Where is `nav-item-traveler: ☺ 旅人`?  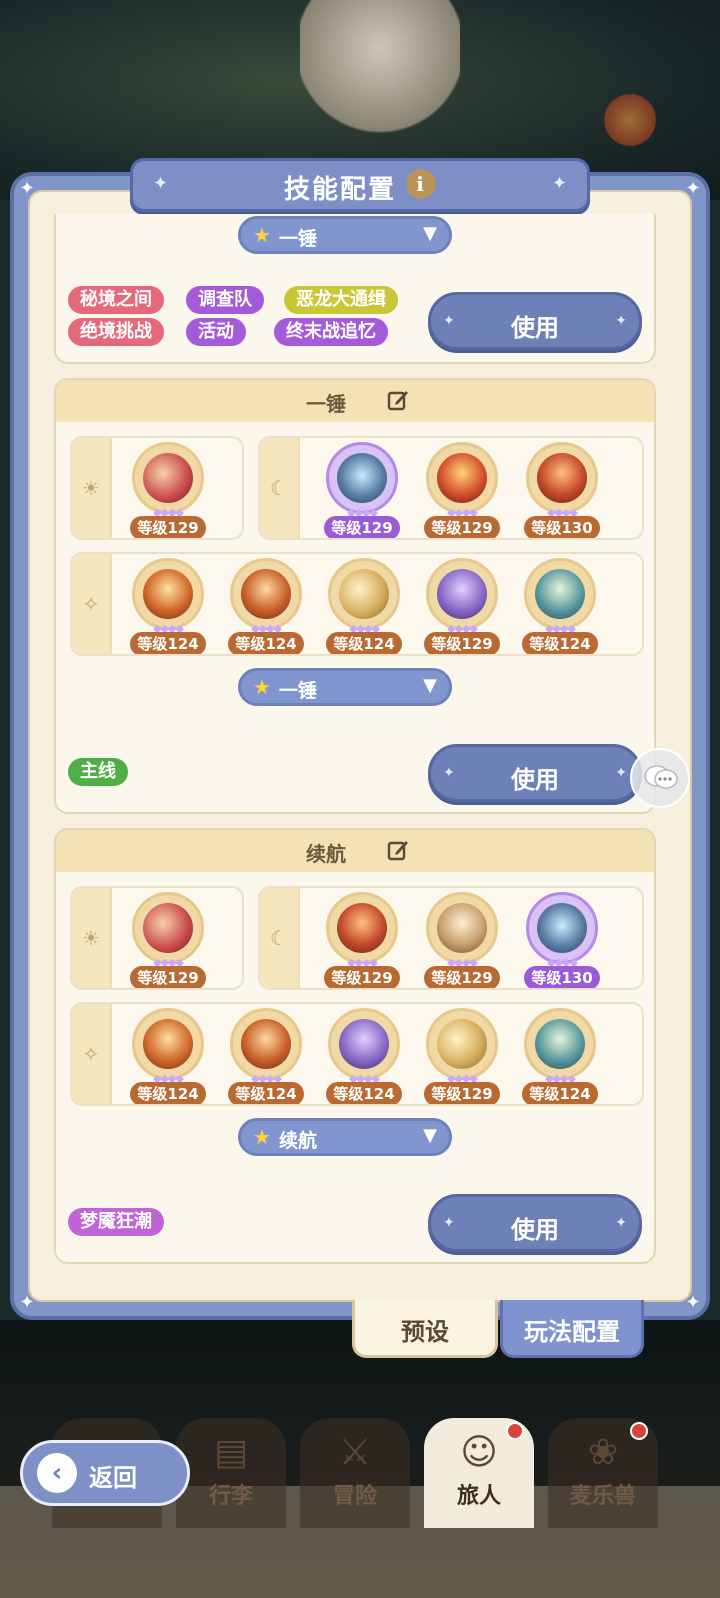
nav-item-traveler: ☺ 旅人 is located at coordinates (479, 1473).